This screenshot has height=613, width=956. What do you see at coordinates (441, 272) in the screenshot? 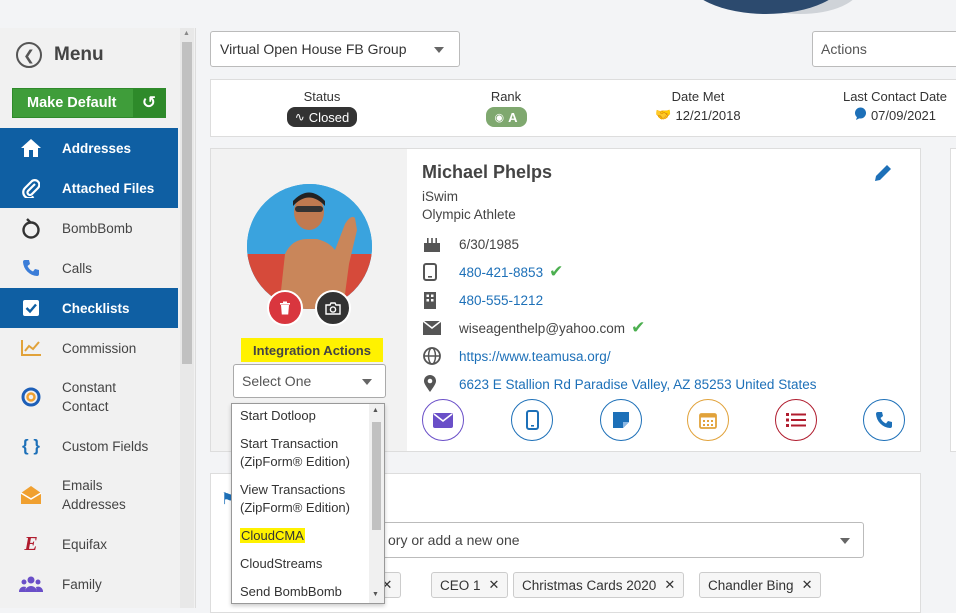
I see `mobile-icon` at bounding box center [441, 272].